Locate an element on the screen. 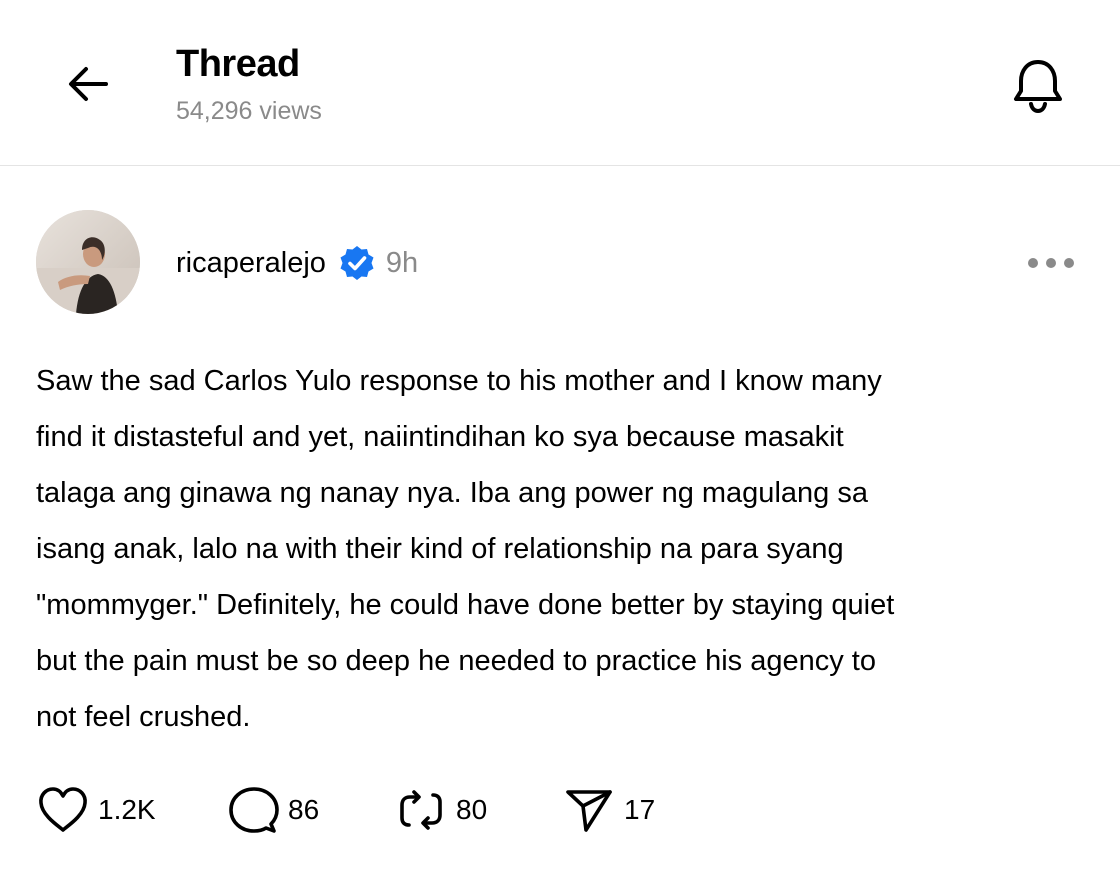 The height and width of the screenshot is (877, 1120). view-count: 54,296 views is located at coordinates (249, 111).